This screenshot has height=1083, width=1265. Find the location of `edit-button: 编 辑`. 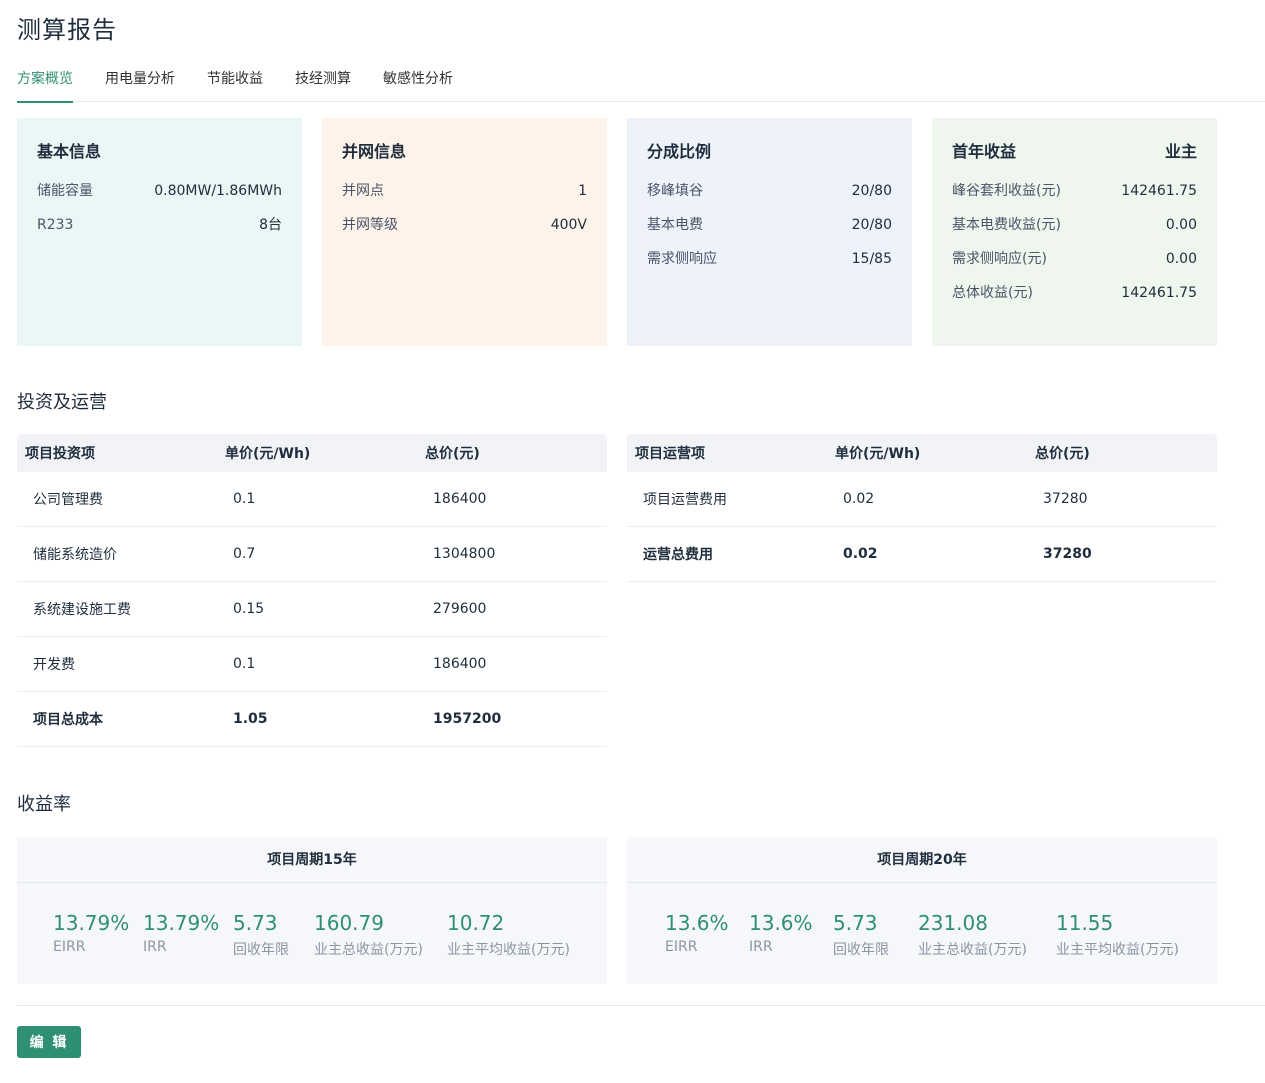

edit-button: 编 辑 is located at coordinates (49, 1042).